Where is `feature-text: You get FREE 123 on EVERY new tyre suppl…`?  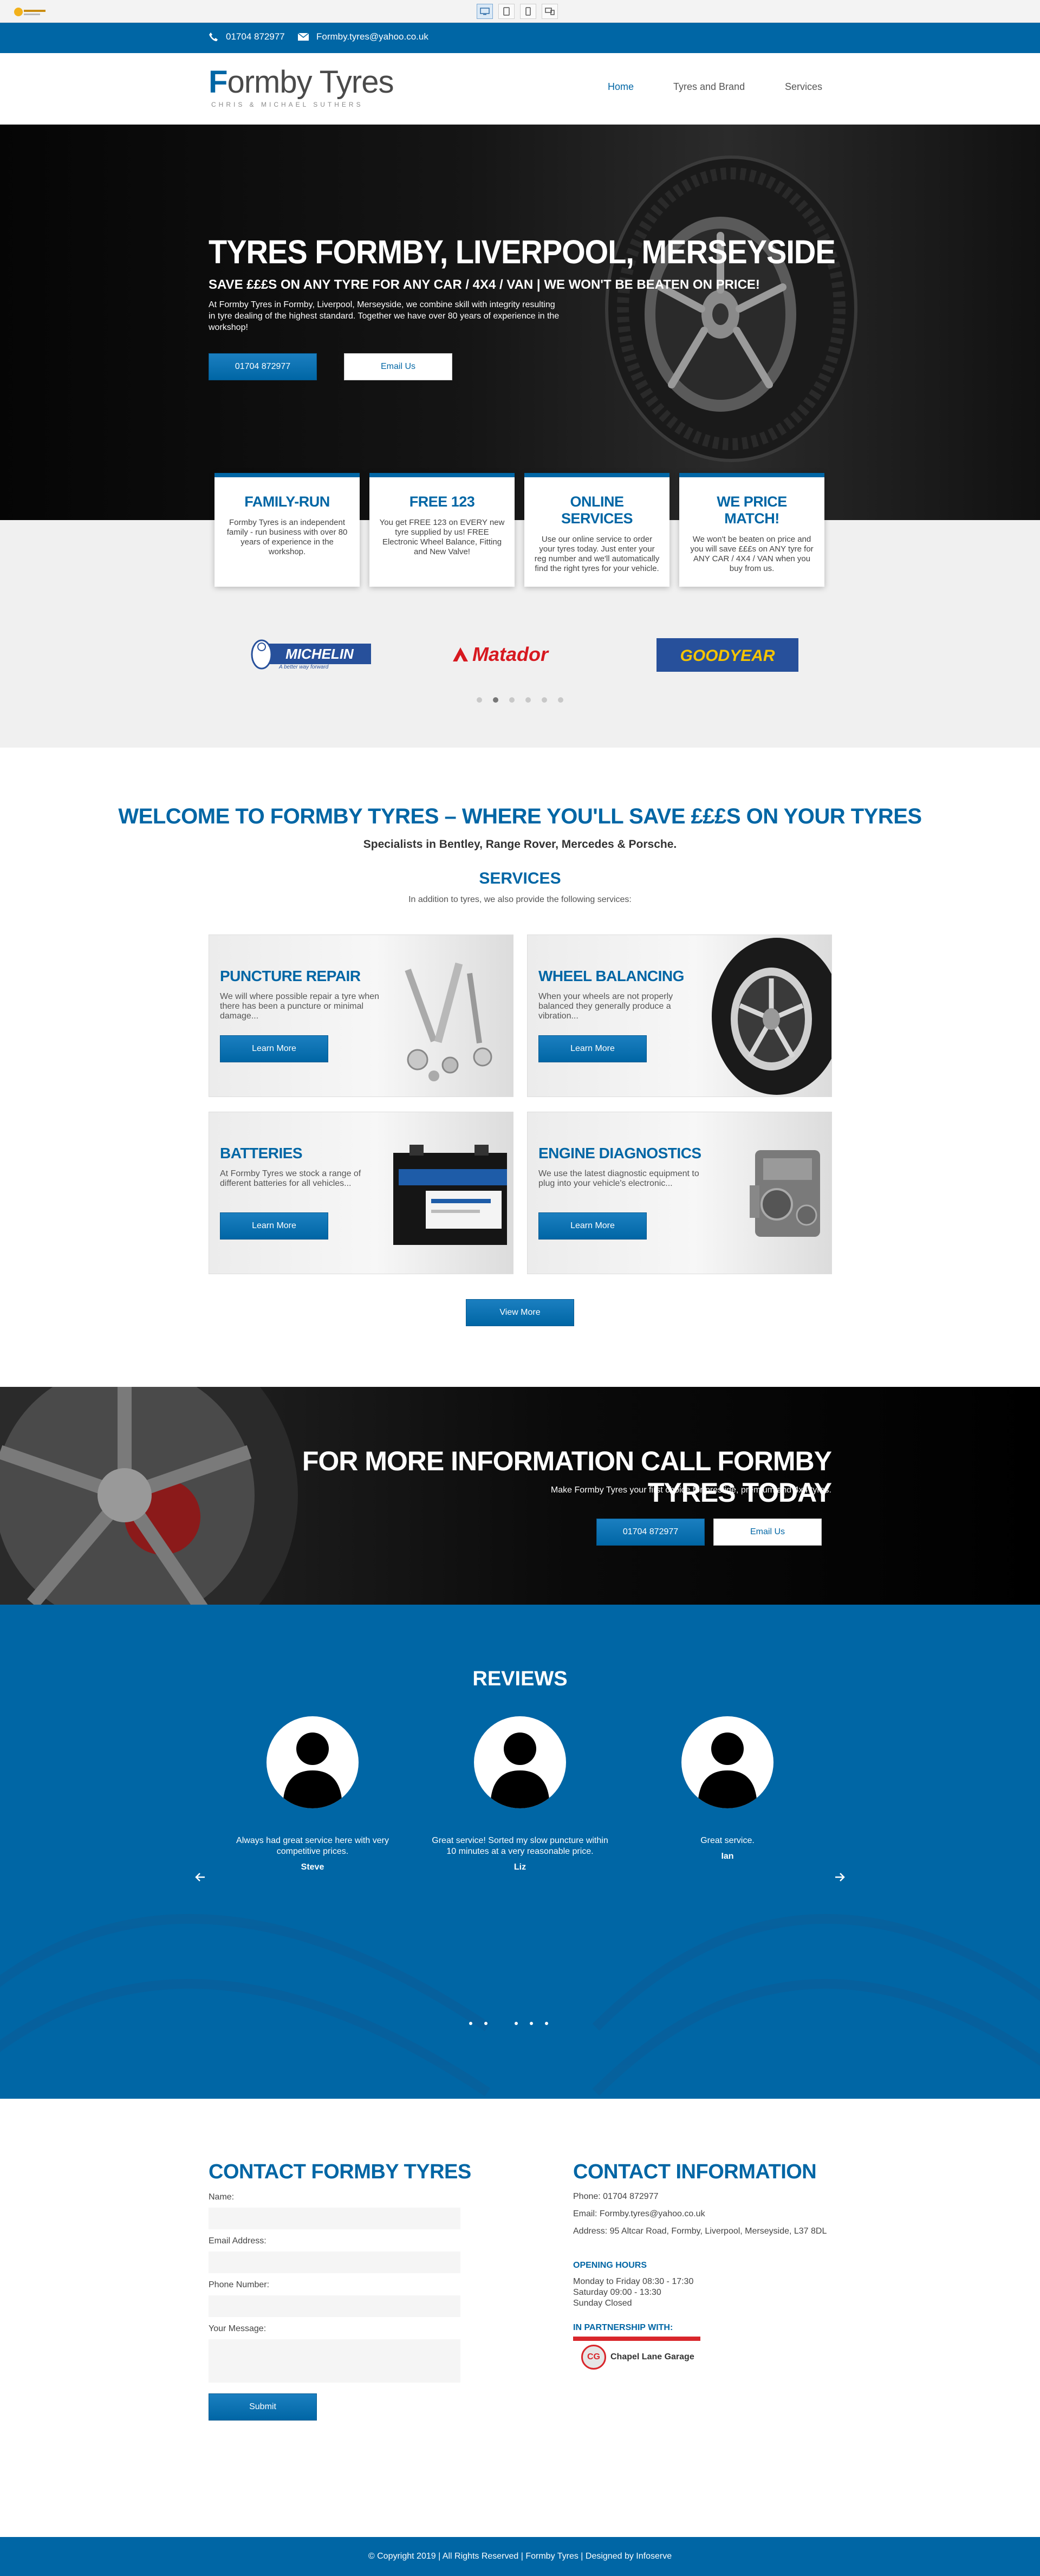 feature-text: You get FREE 123 on EVERY new tyre suppl… is located at coordinates (442, 537).